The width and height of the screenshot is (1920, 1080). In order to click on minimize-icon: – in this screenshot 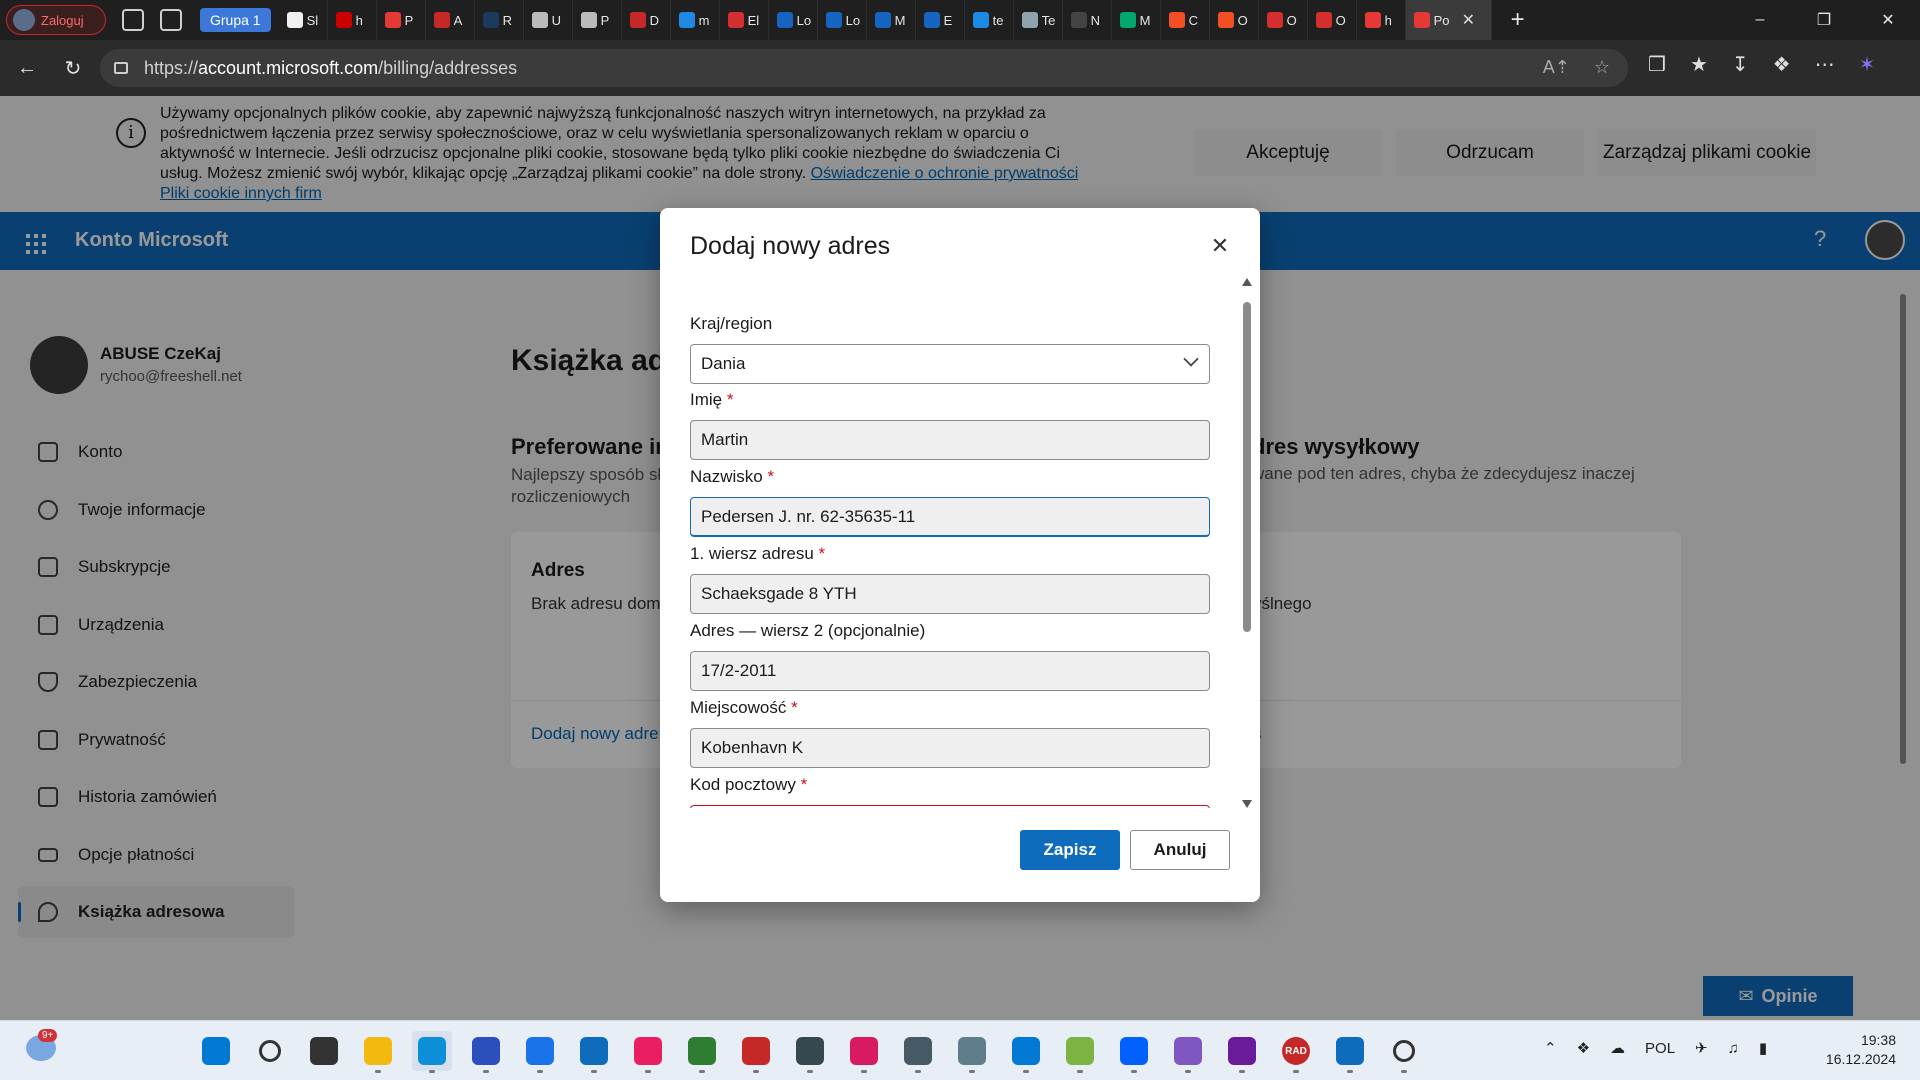, I will do `click(1760, 20)`.